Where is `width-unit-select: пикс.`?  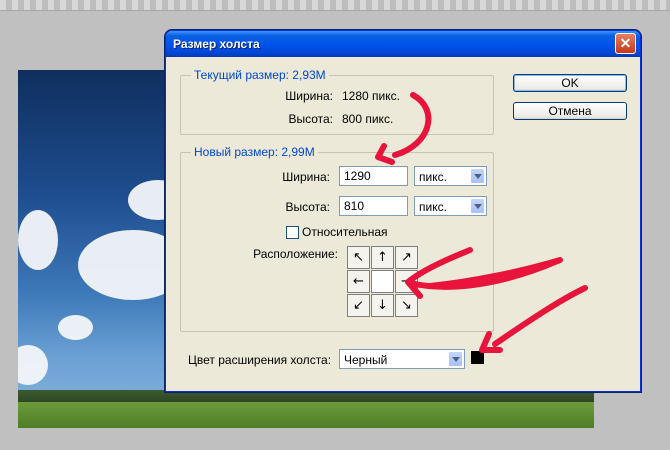
width-unit-select: пикс. is located at coordinates (450, 176).